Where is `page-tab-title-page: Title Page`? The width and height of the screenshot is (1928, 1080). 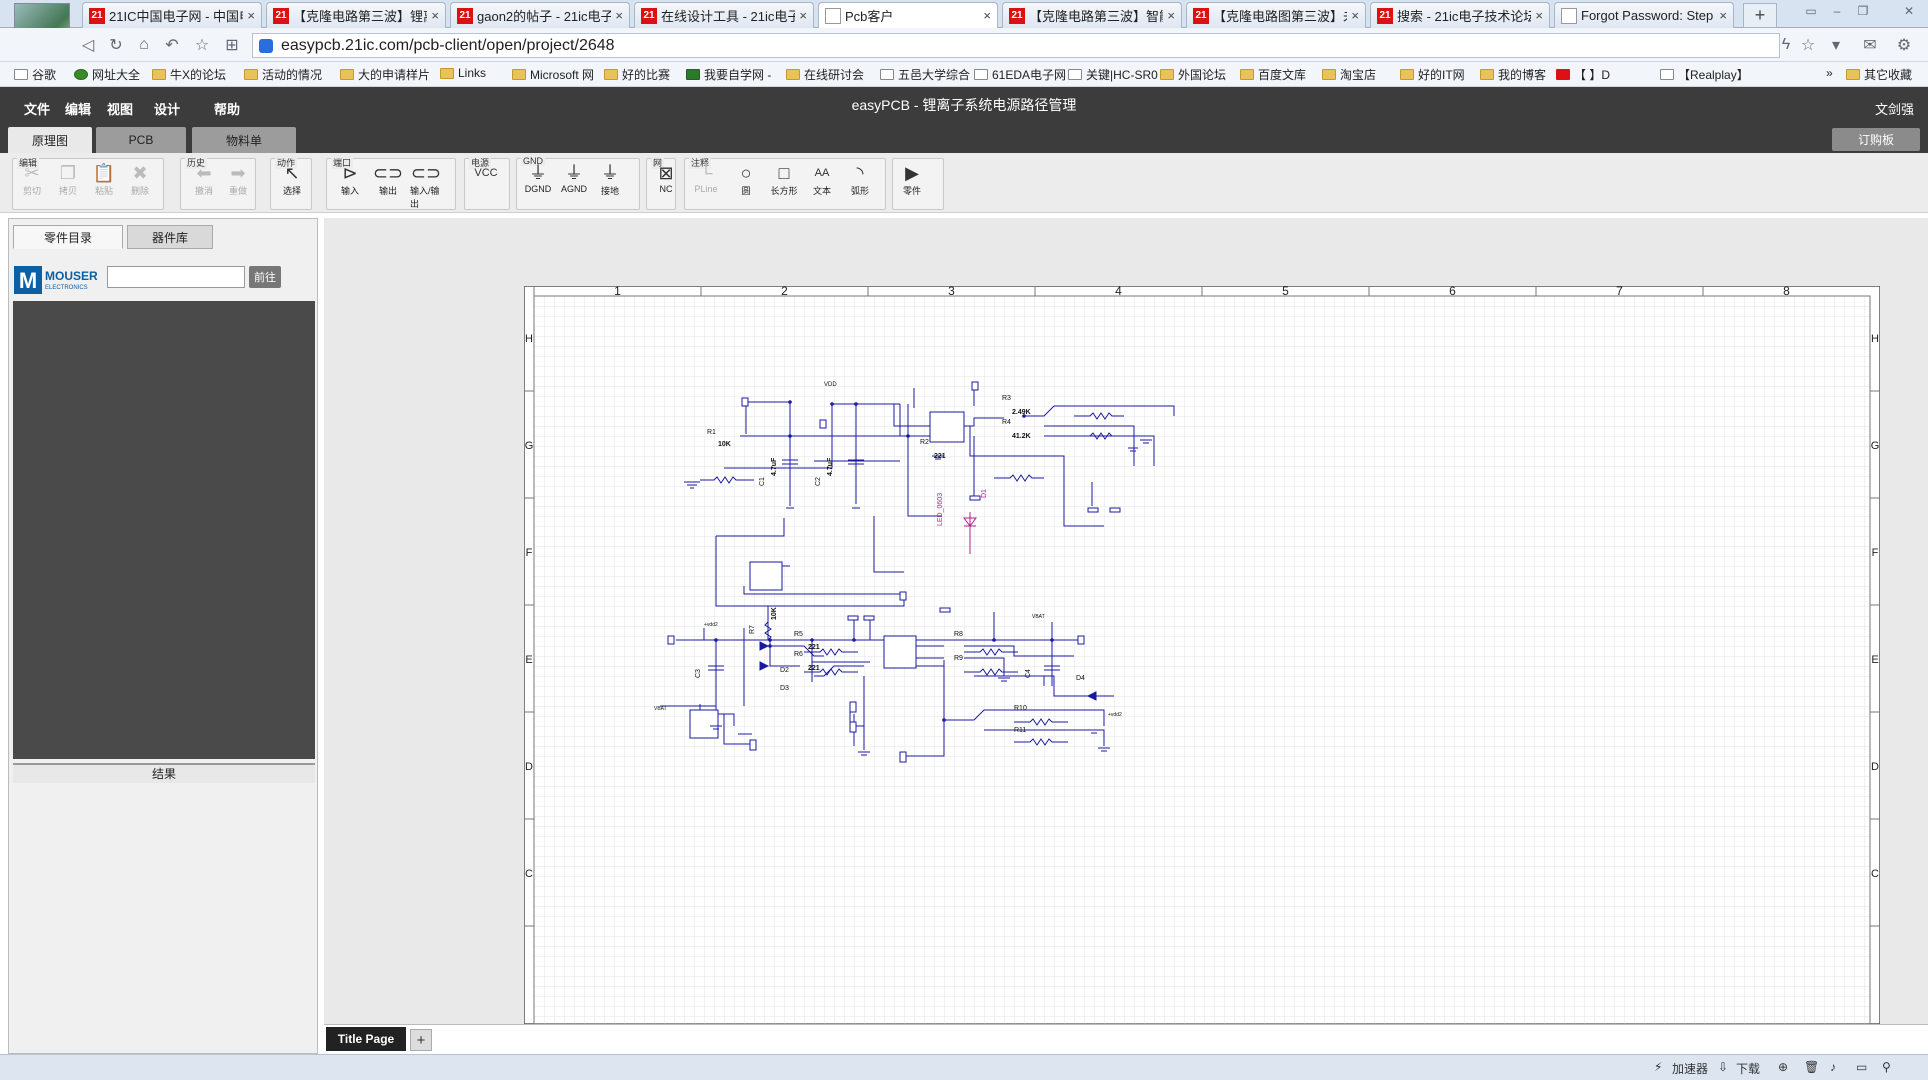
page-tab-title-page: Title Page is located at coordinates (366, 1039).